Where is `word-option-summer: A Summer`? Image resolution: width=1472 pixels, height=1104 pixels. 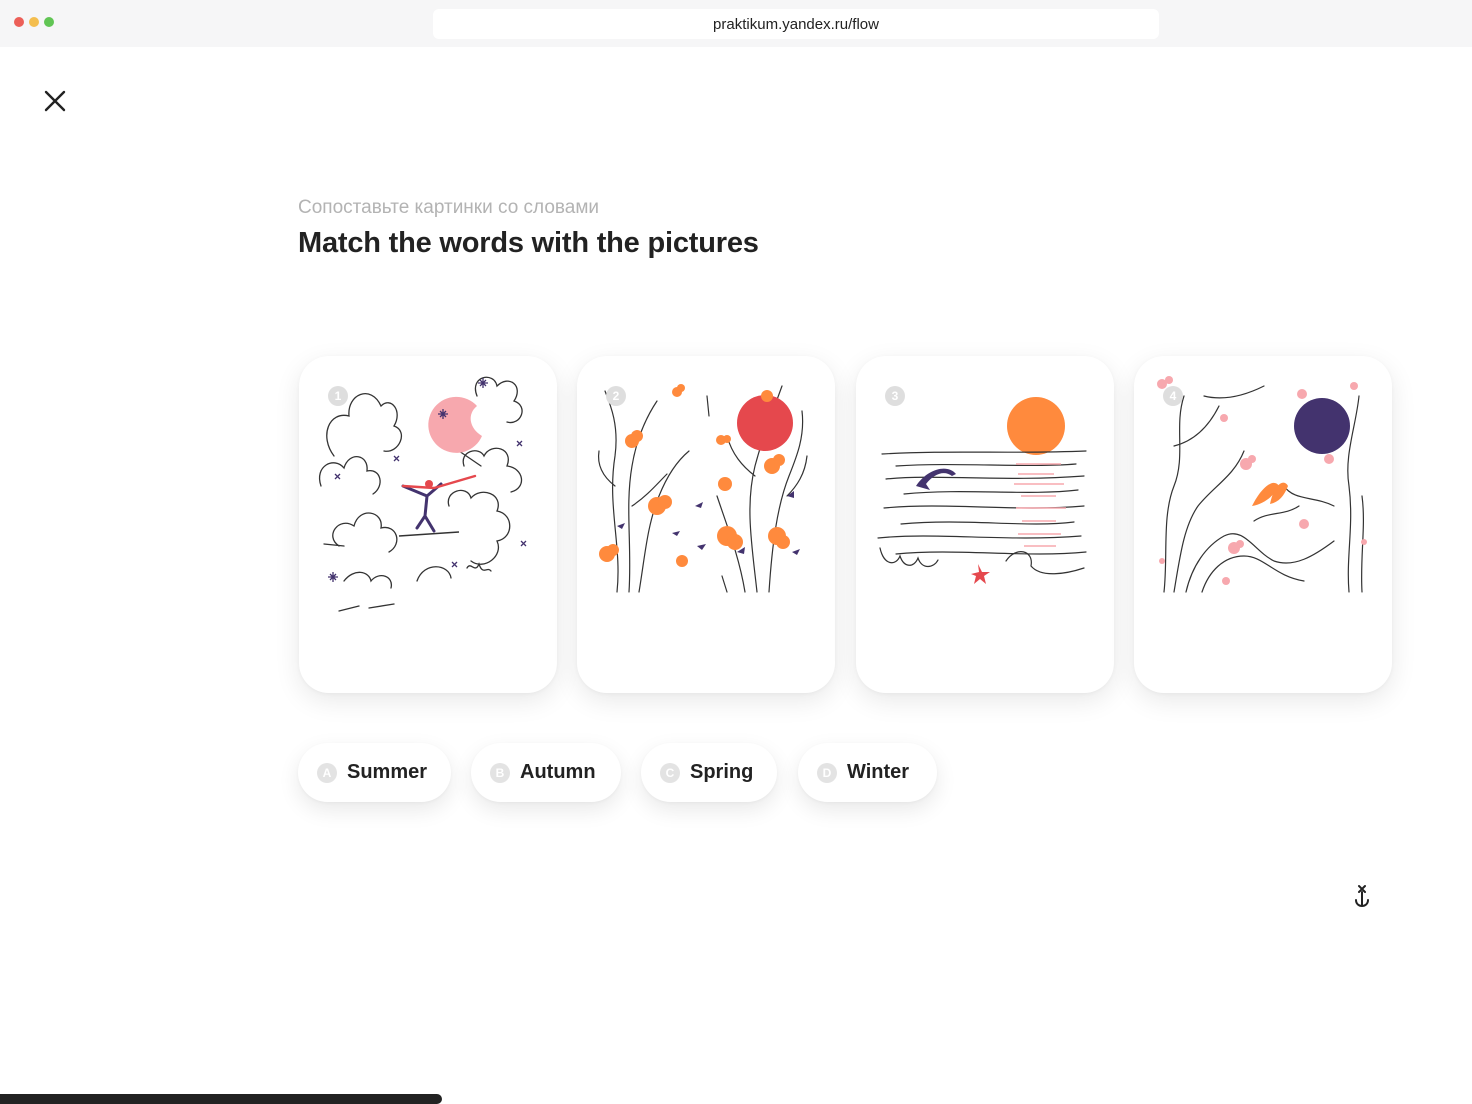
word-option-summer: A Summer is located at coordinates (374, 772).